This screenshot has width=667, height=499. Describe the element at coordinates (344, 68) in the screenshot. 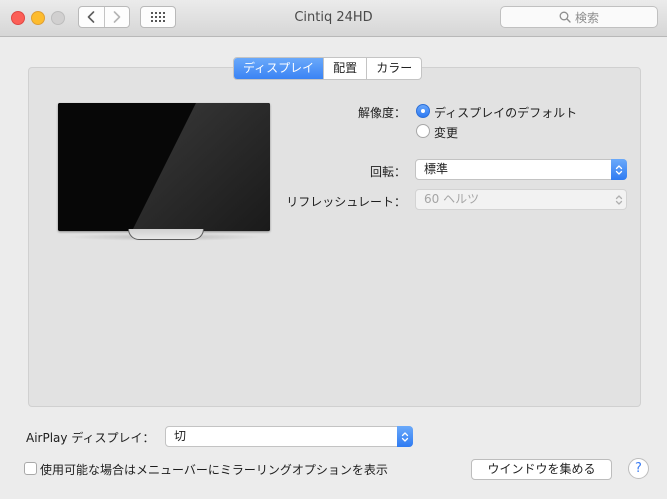

I see `tab-arrangement: 配置` at that location.